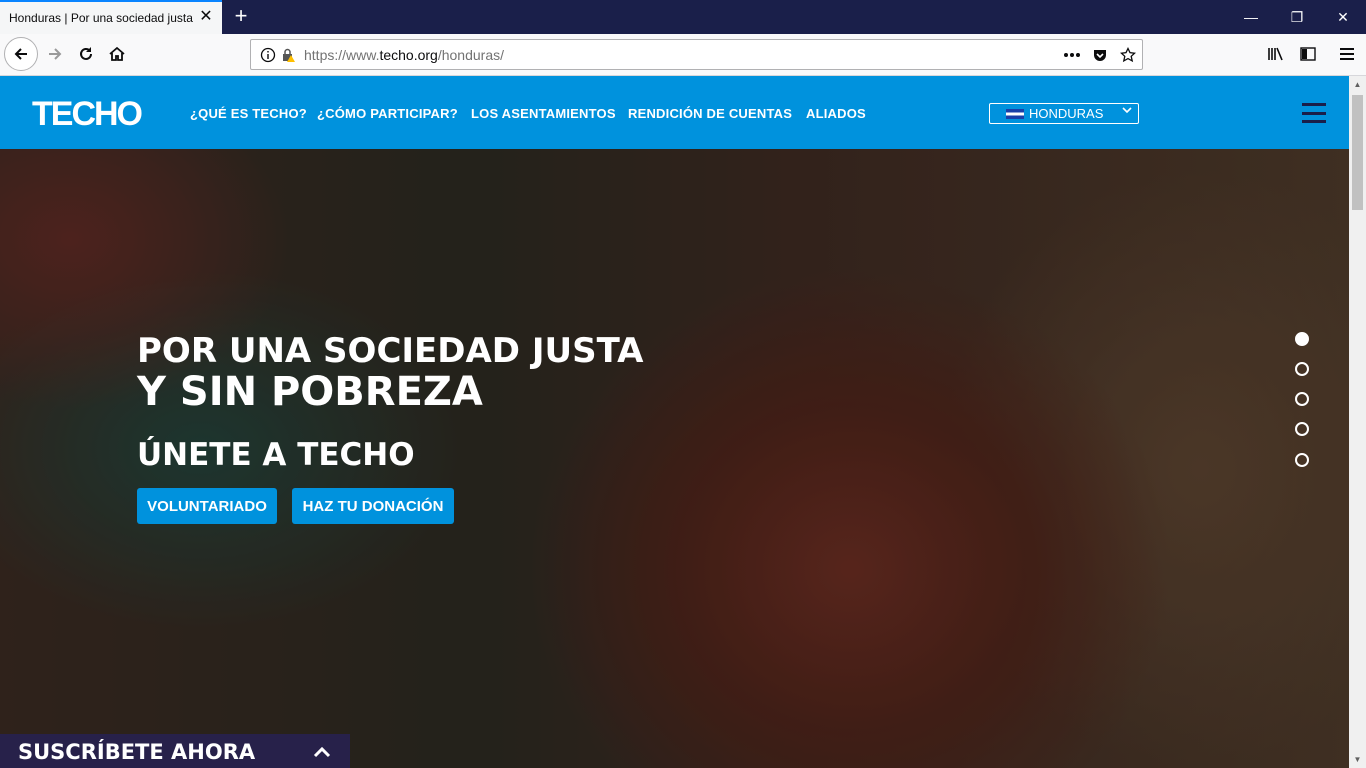 The width and height of the screenshot is (1366, 768). Describe the element at coordinates (710, 113) in the screenshot. I see `nav-rendicion-de-cuentas: RENDICIÓN DE CUENTAS` at that location.